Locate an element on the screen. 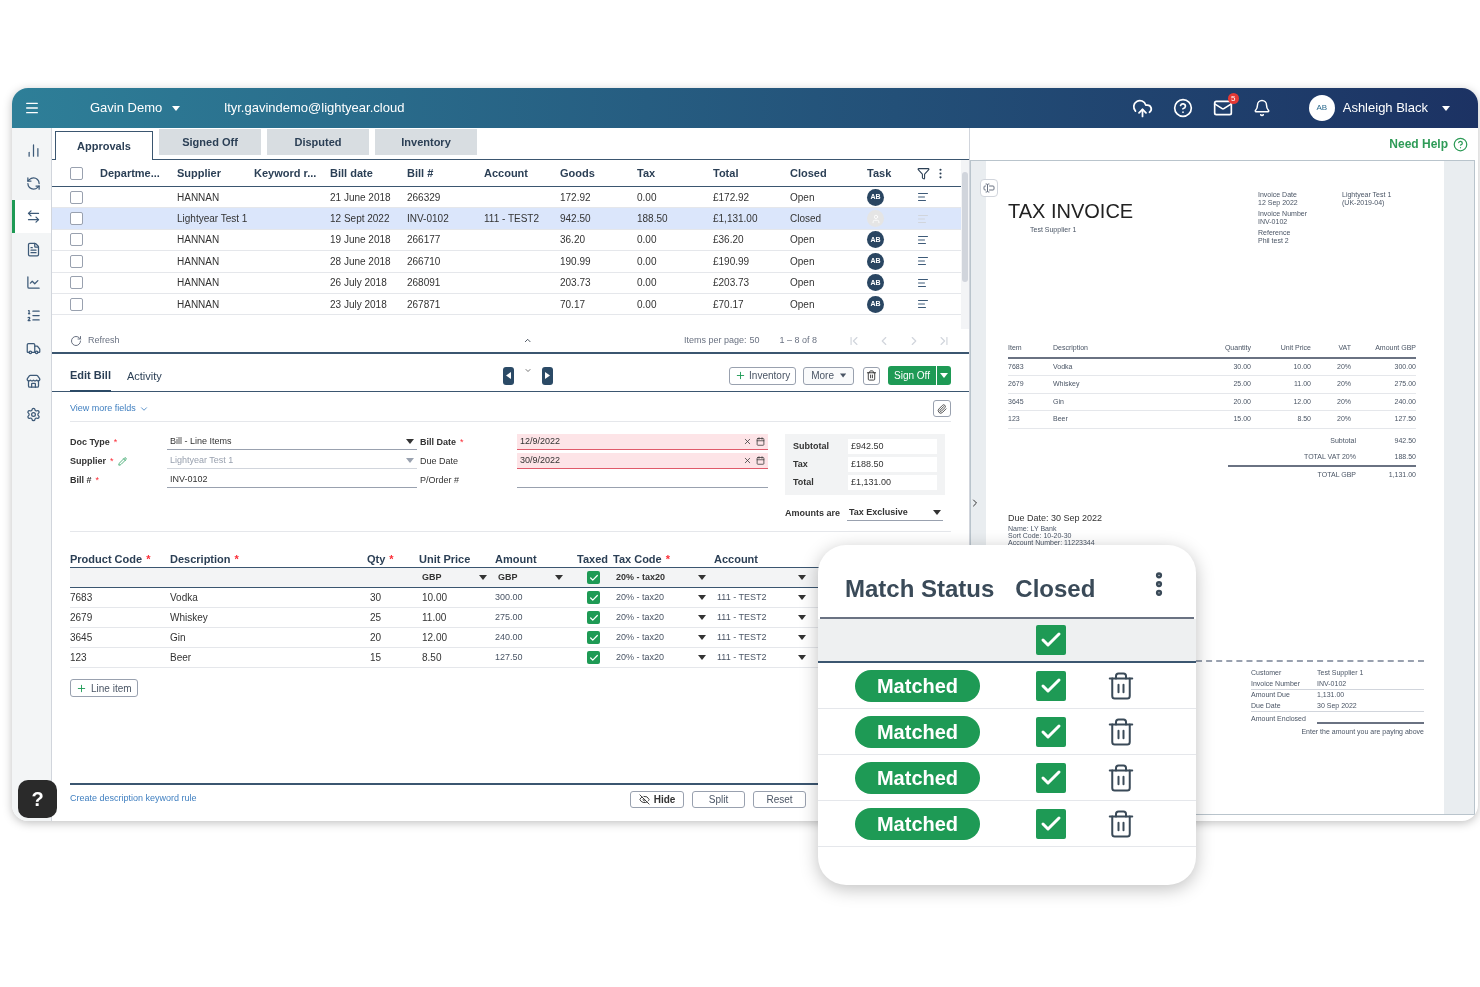  table-cell-text: 3645 is located at coordinates (82, 638).